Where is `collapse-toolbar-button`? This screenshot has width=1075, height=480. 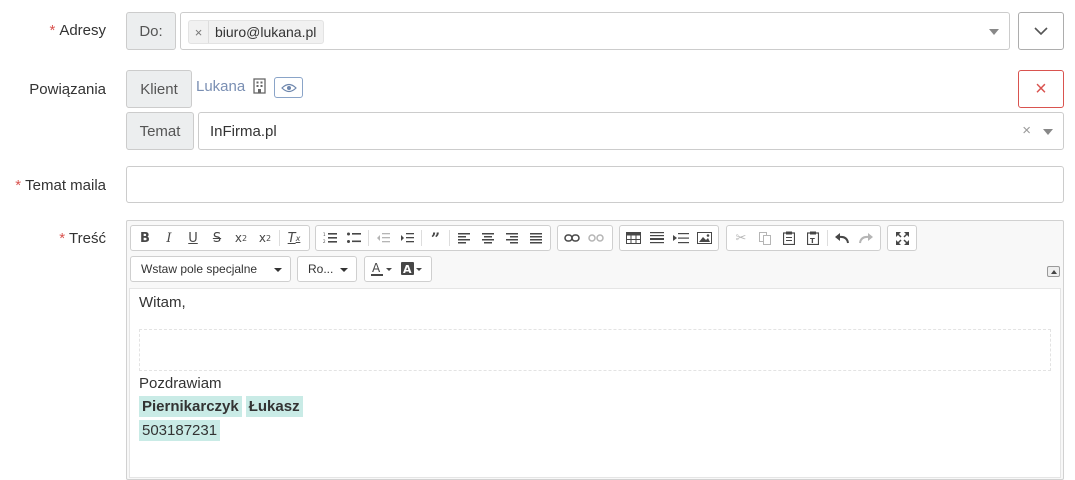
collapse-toolbar-button is located at coordinates (1053, 271).